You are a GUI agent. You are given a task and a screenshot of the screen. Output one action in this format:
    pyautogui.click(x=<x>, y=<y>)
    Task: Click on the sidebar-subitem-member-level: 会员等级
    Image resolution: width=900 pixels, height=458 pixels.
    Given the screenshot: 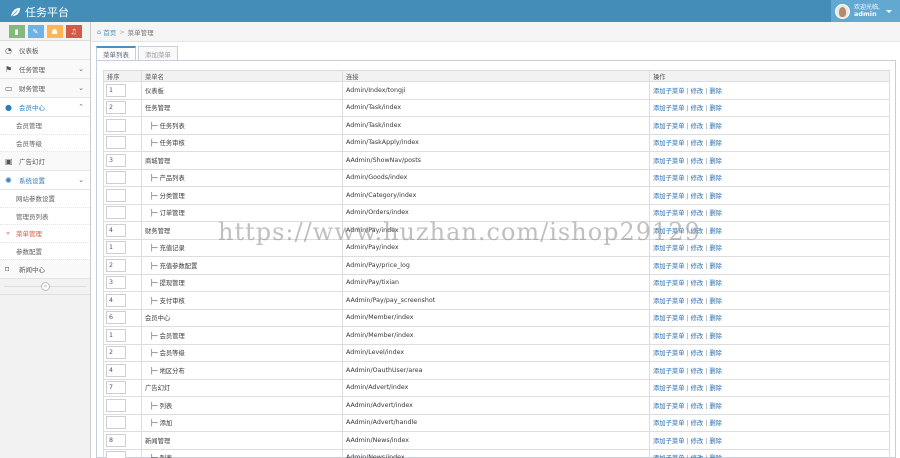 What is the action you would take?
    pyautogui.click(x=45, y=143)
    